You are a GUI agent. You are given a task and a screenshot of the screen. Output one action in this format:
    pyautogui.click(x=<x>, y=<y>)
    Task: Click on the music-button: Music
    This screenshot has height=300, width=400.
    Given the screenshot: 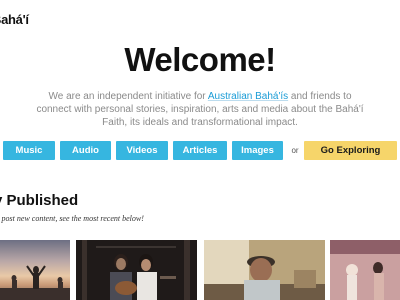 What is the action you would take?
    pyautogui.click(x=29, y=150)
    